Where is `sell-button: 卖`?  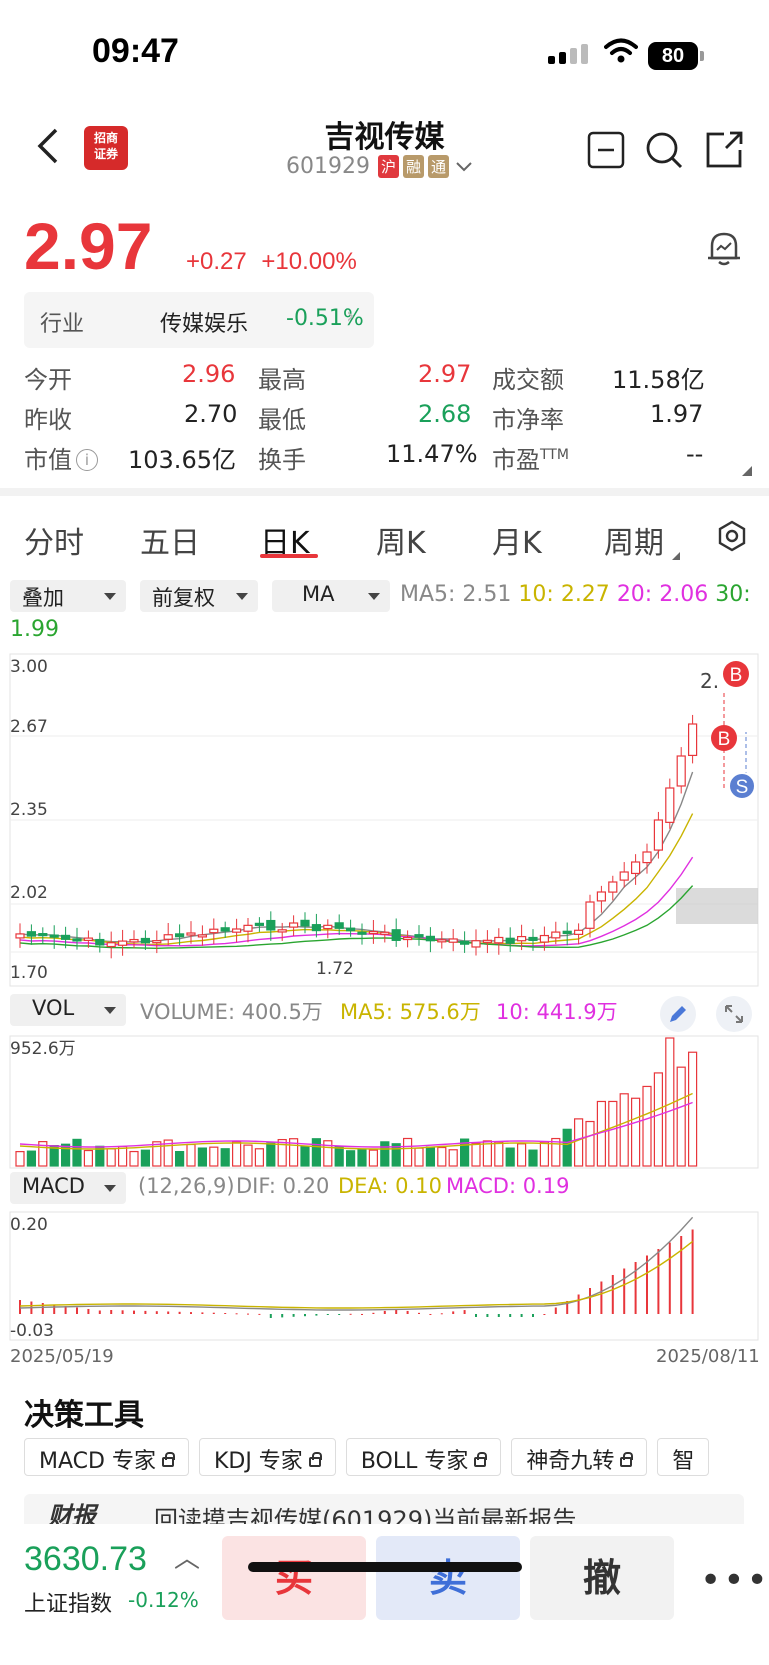
sell-button: 卖 is located at coordinates (448, 1578).